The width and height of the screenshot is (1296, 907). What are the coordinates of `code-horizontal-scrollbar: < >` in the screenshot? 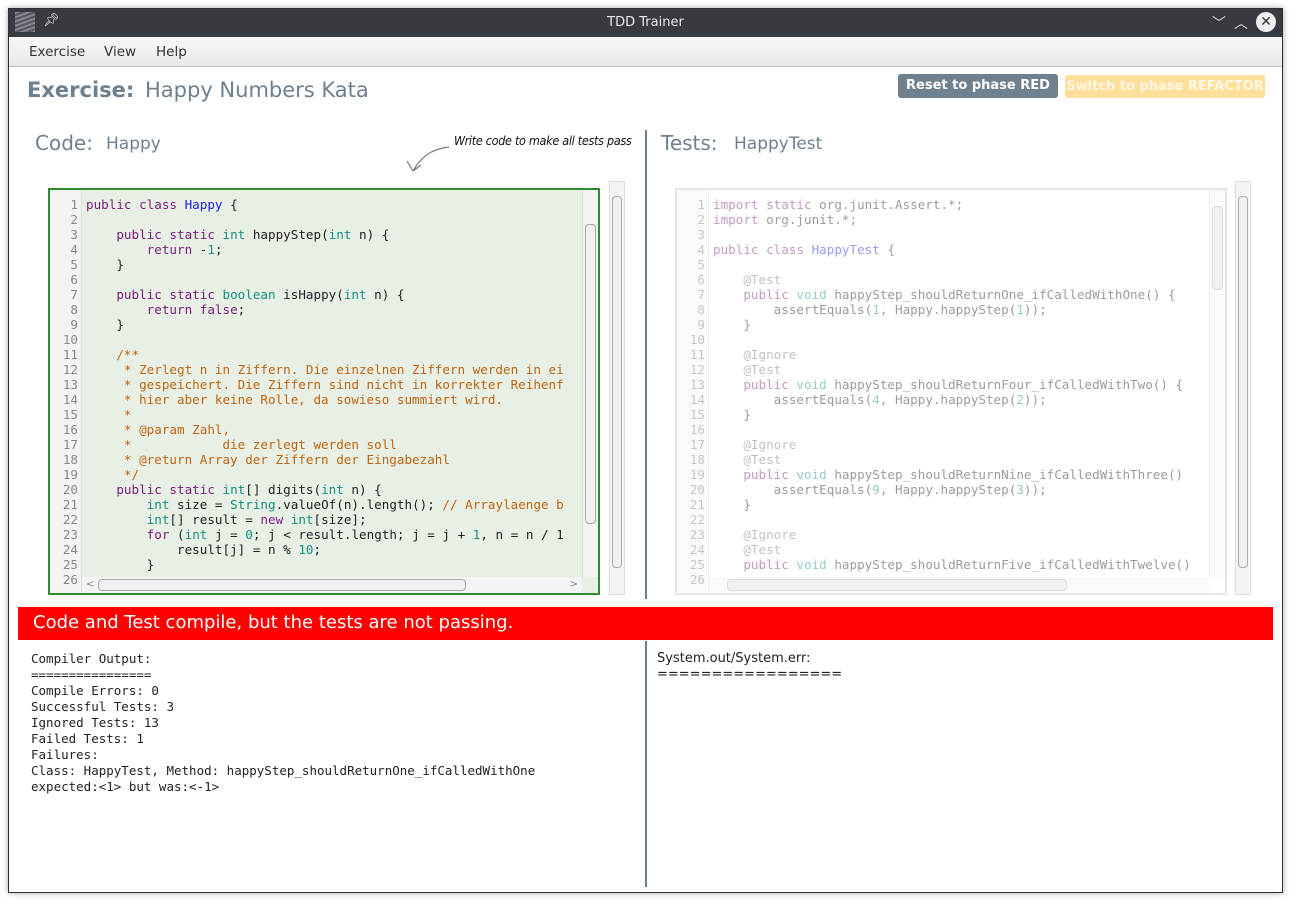 It's located at (332, 585).